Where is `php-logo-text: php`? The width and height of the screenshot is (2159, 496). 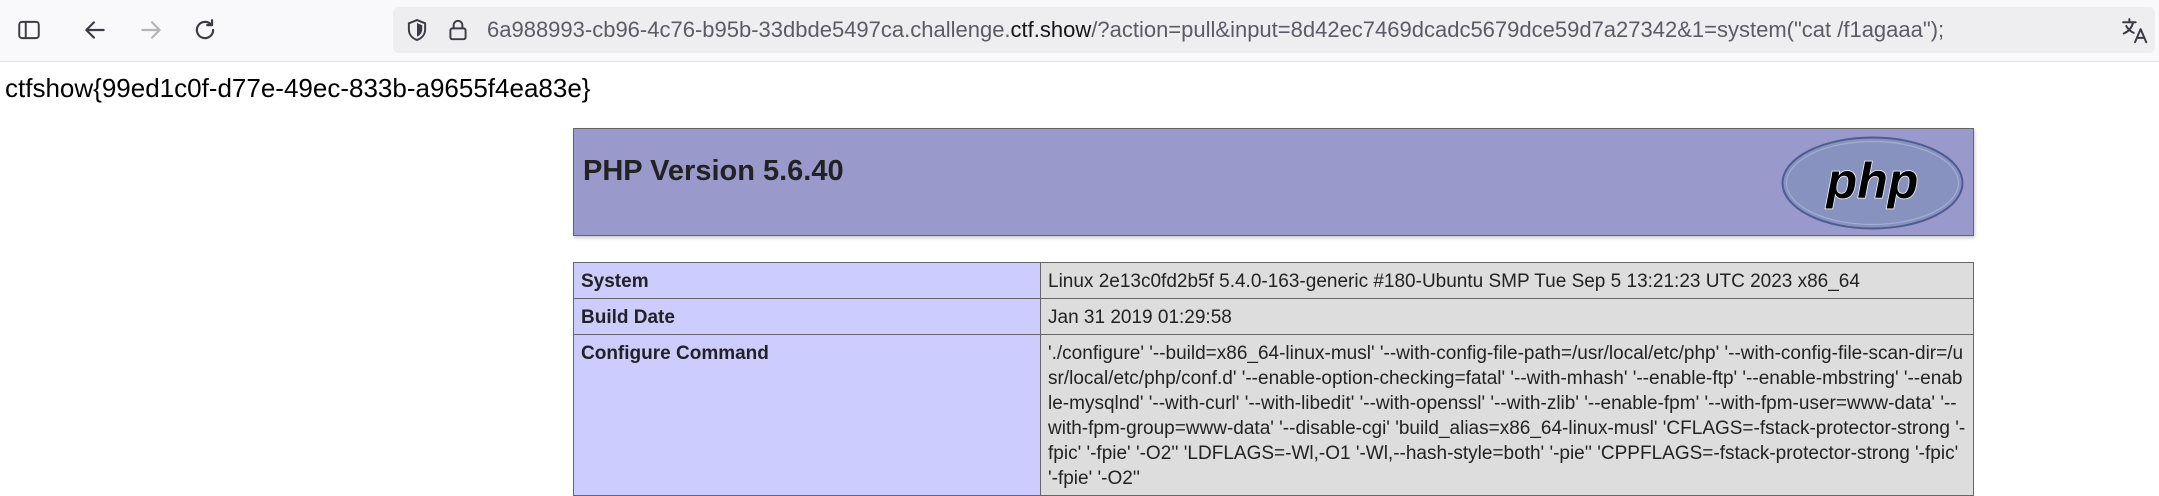 php-logo-text: php is located at coordinates (1872, 181).